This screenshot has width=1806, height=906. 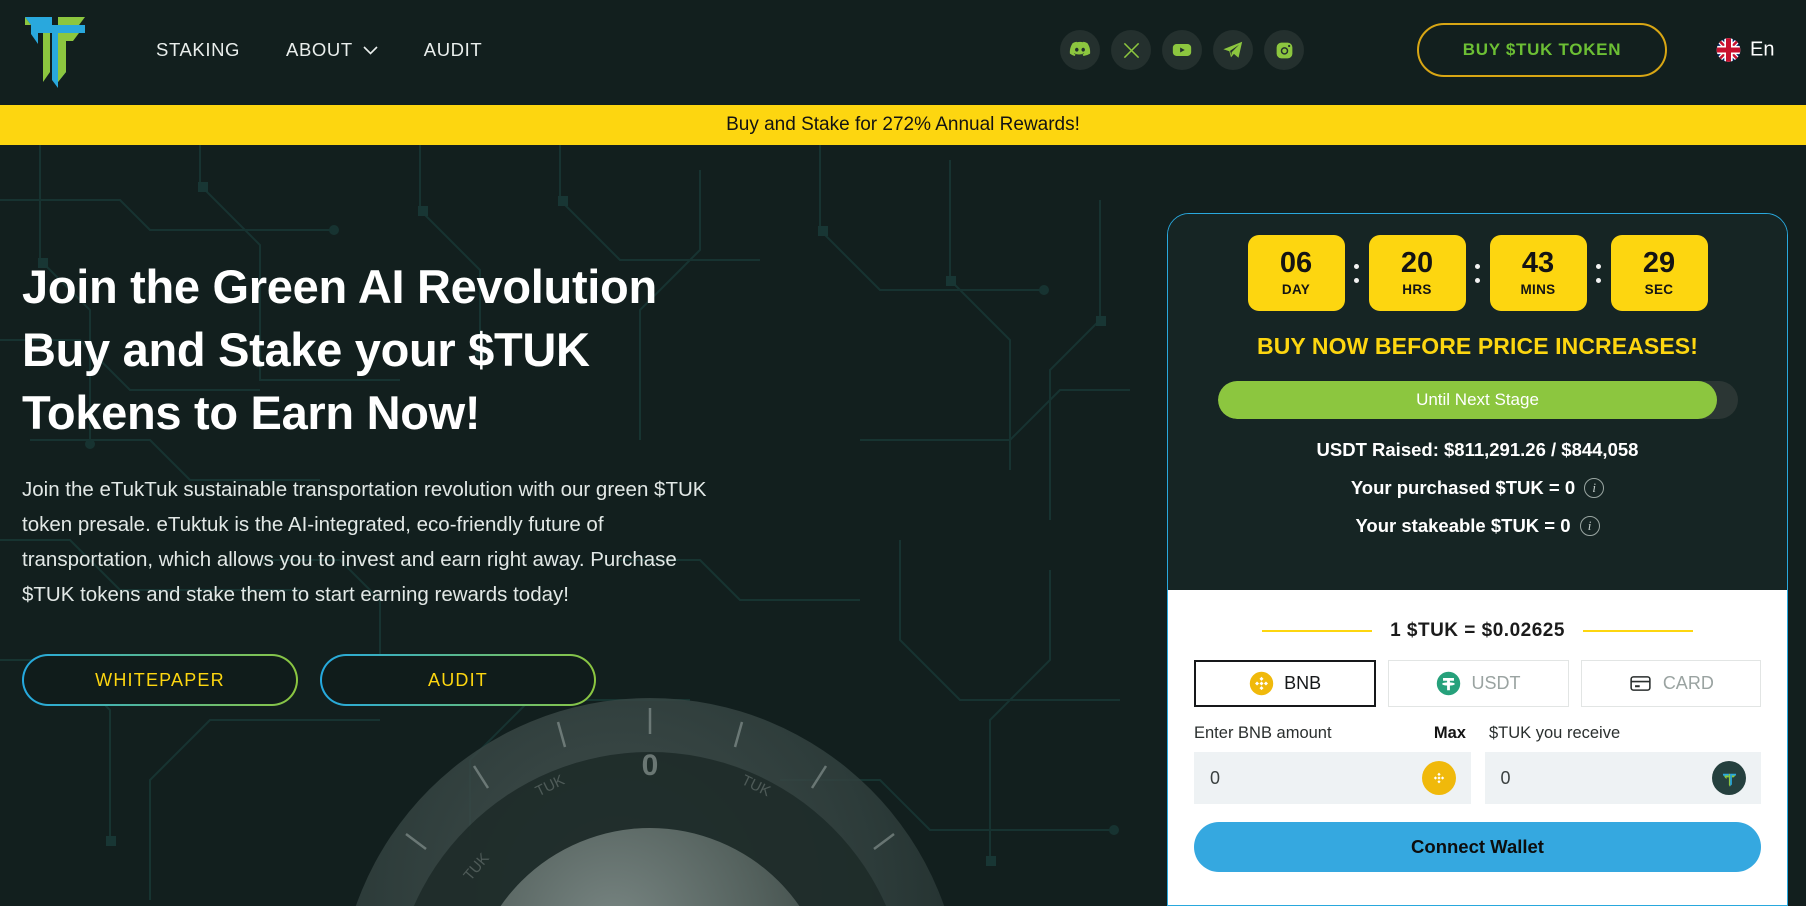 I want to click on payment-tab-bnb-label: BNB, so click(x=1303, y=683).